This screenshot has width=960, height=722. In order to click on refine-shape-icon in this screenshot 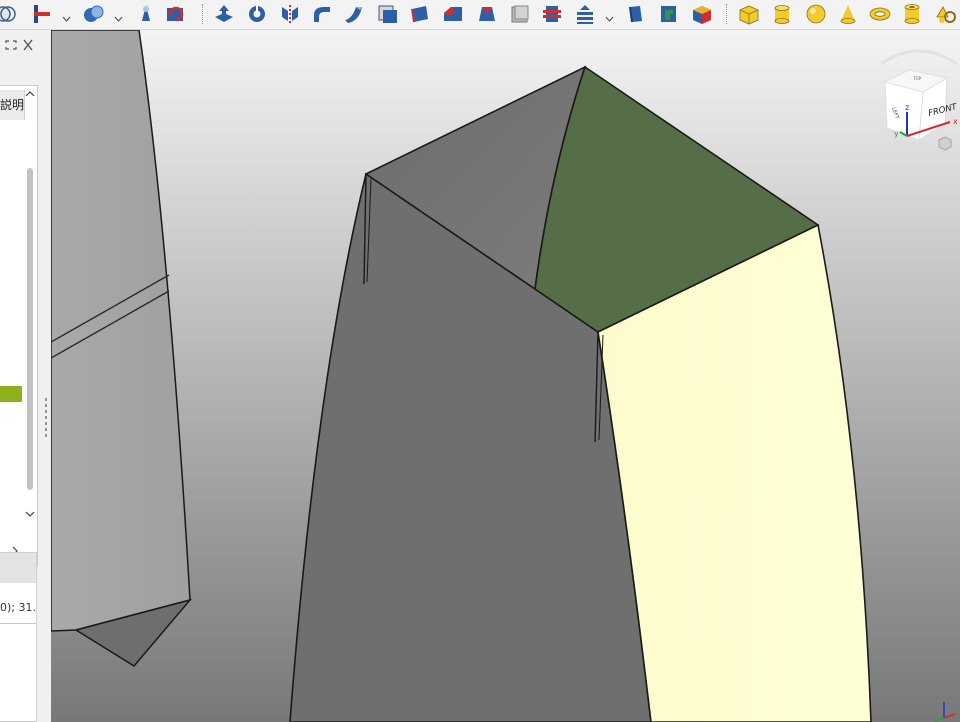, I will do `click(176, 14)`.